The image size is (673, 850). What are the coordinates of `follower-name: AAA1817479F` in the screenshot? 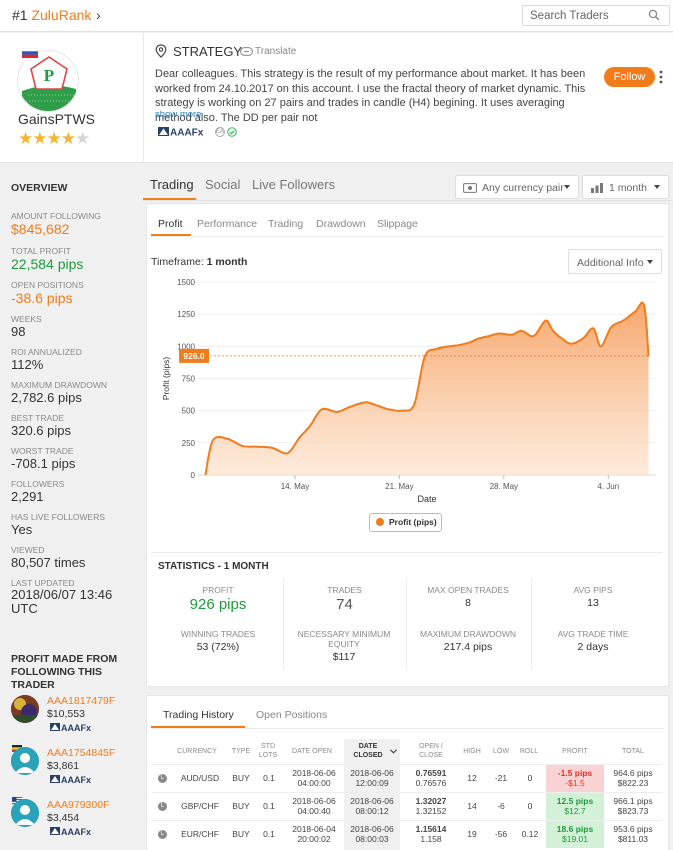 It's located at (81, 701).